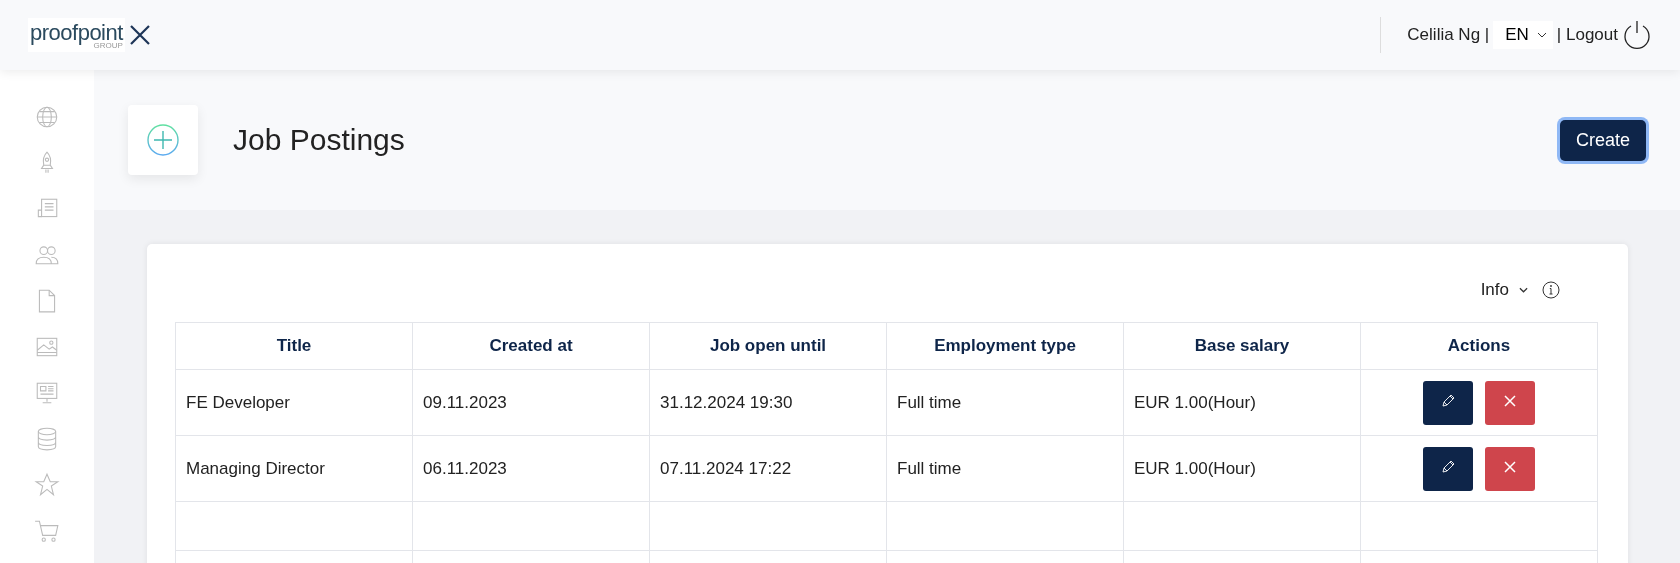 Image resolution: width=1680 pixels, height=563 pixels. I want to click on table-cell: FE Developer, so click(294, 402).